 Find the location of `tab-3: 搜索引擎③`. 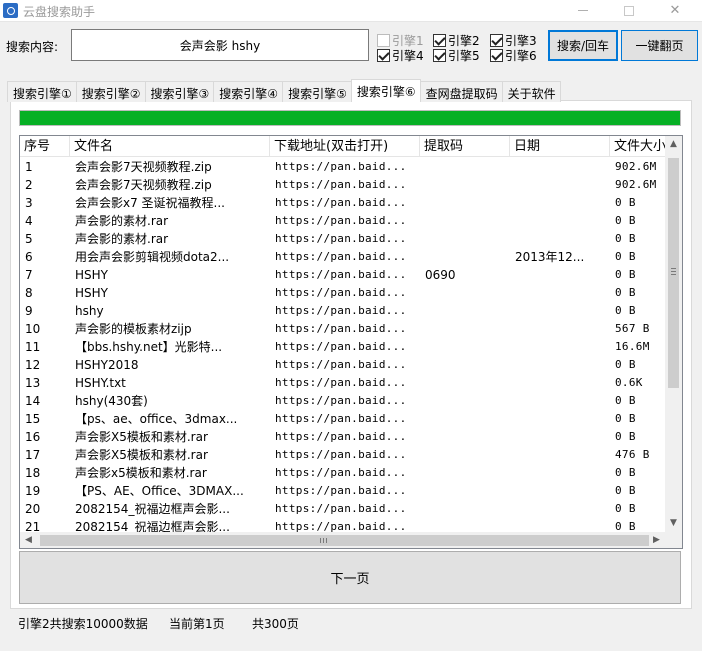

tab-3: 搜索引擎③ is located at coordinates (179, 91).